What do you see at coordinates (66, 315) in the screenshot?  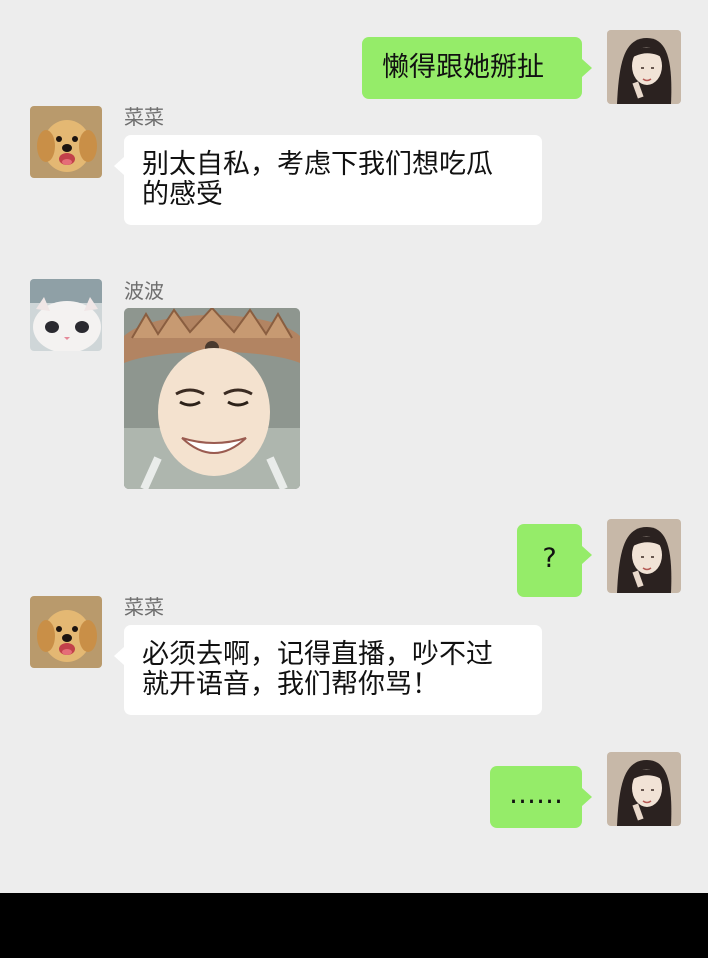 I see `contact-avatar-cat` at bounding box center [66, 315].